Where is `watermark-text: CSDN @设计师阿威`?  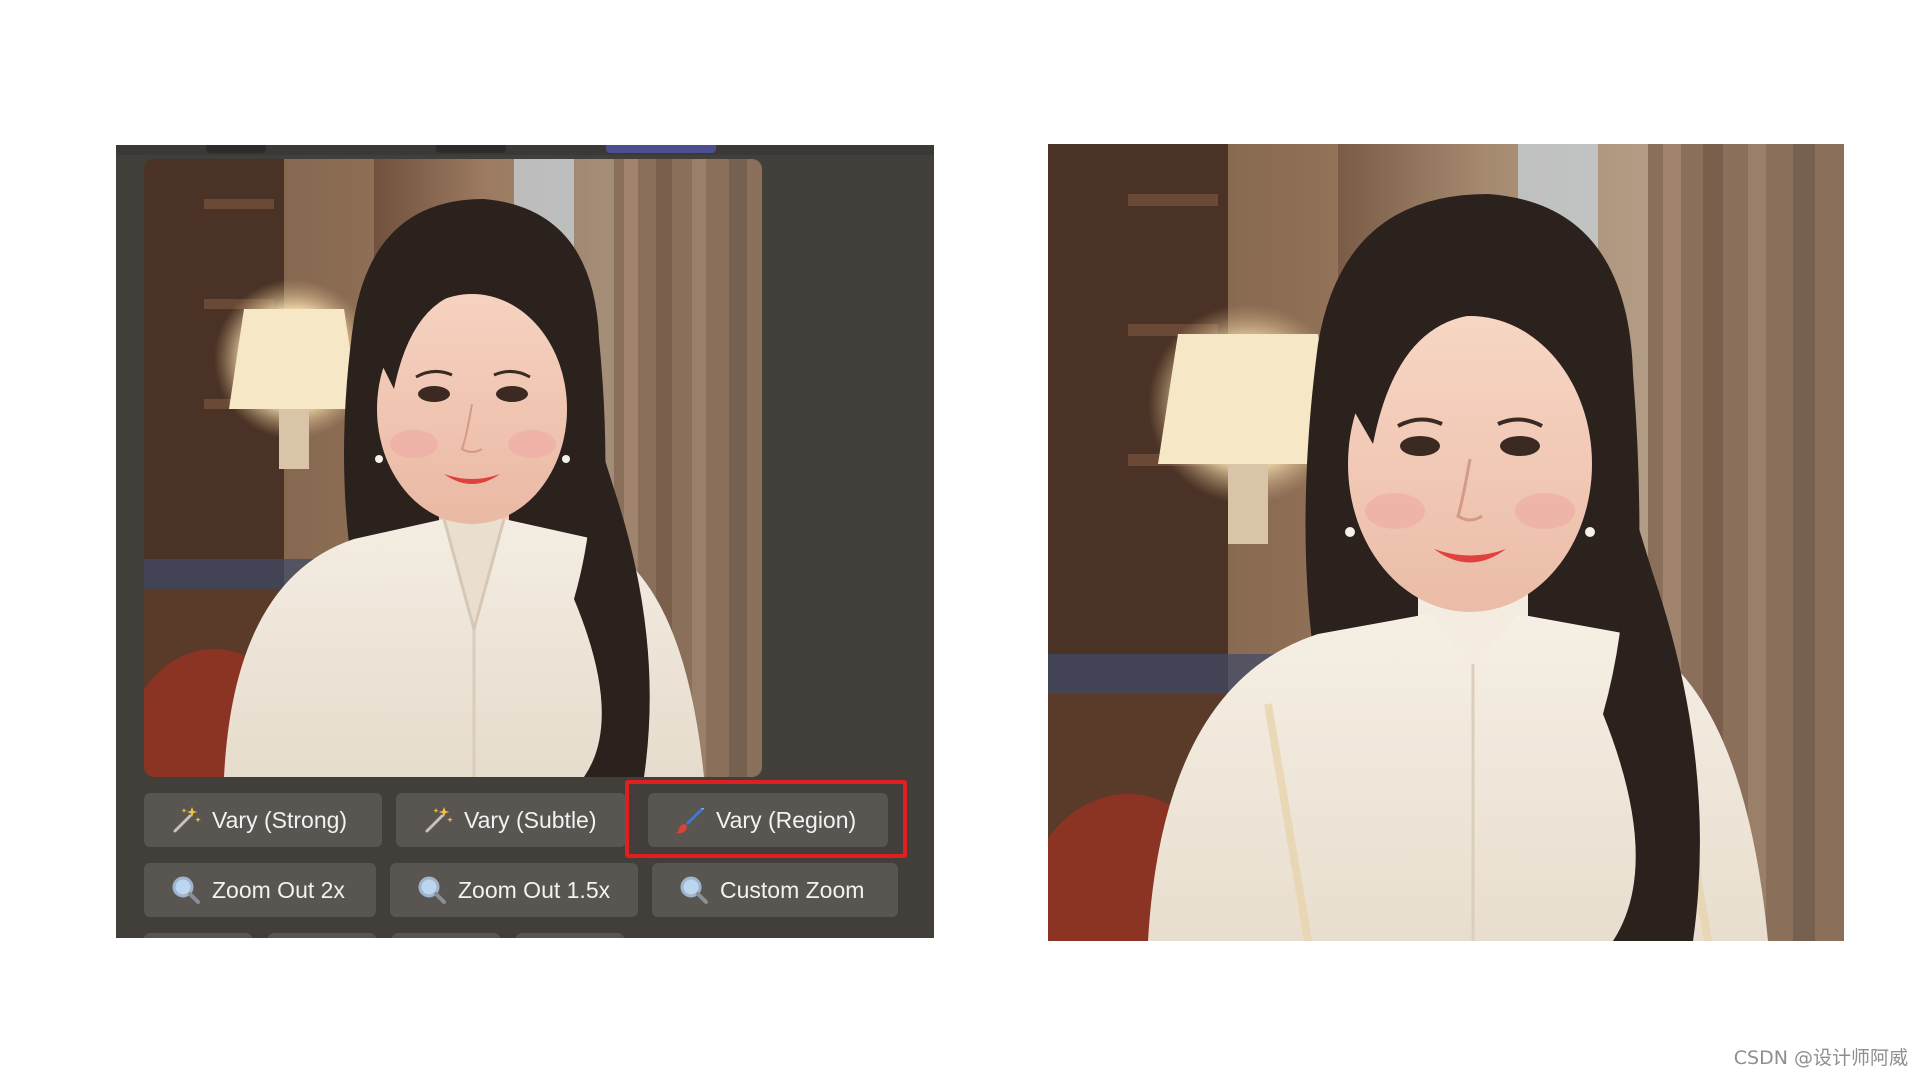 watermark-text: CSDN @设计师阿威 is located at coordinates (1820, 1058).